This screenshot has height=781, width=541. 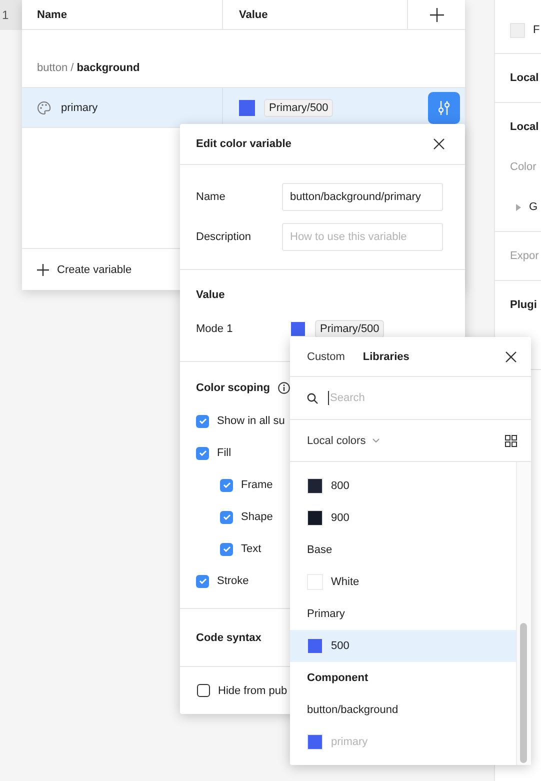 I want to click on color-item: 900, so click(x=403, y=518).